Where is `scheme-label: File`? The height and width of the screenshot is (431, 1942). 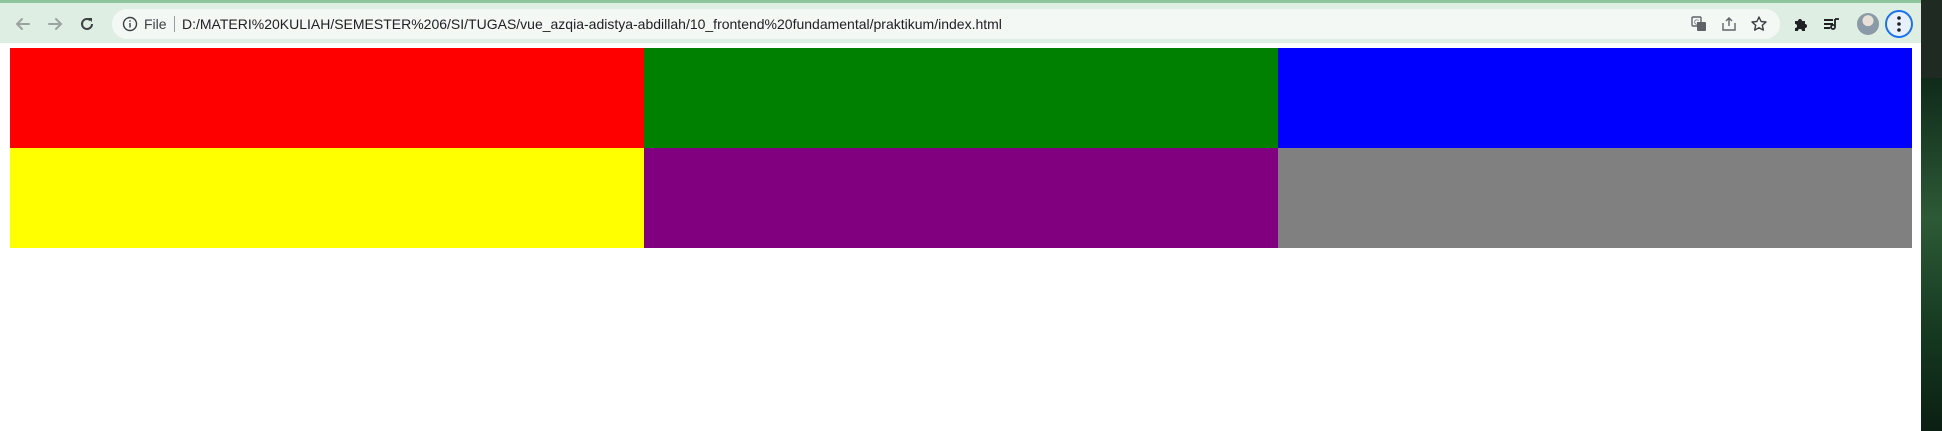 scheme-label: File is located at coordinates (155, 24).